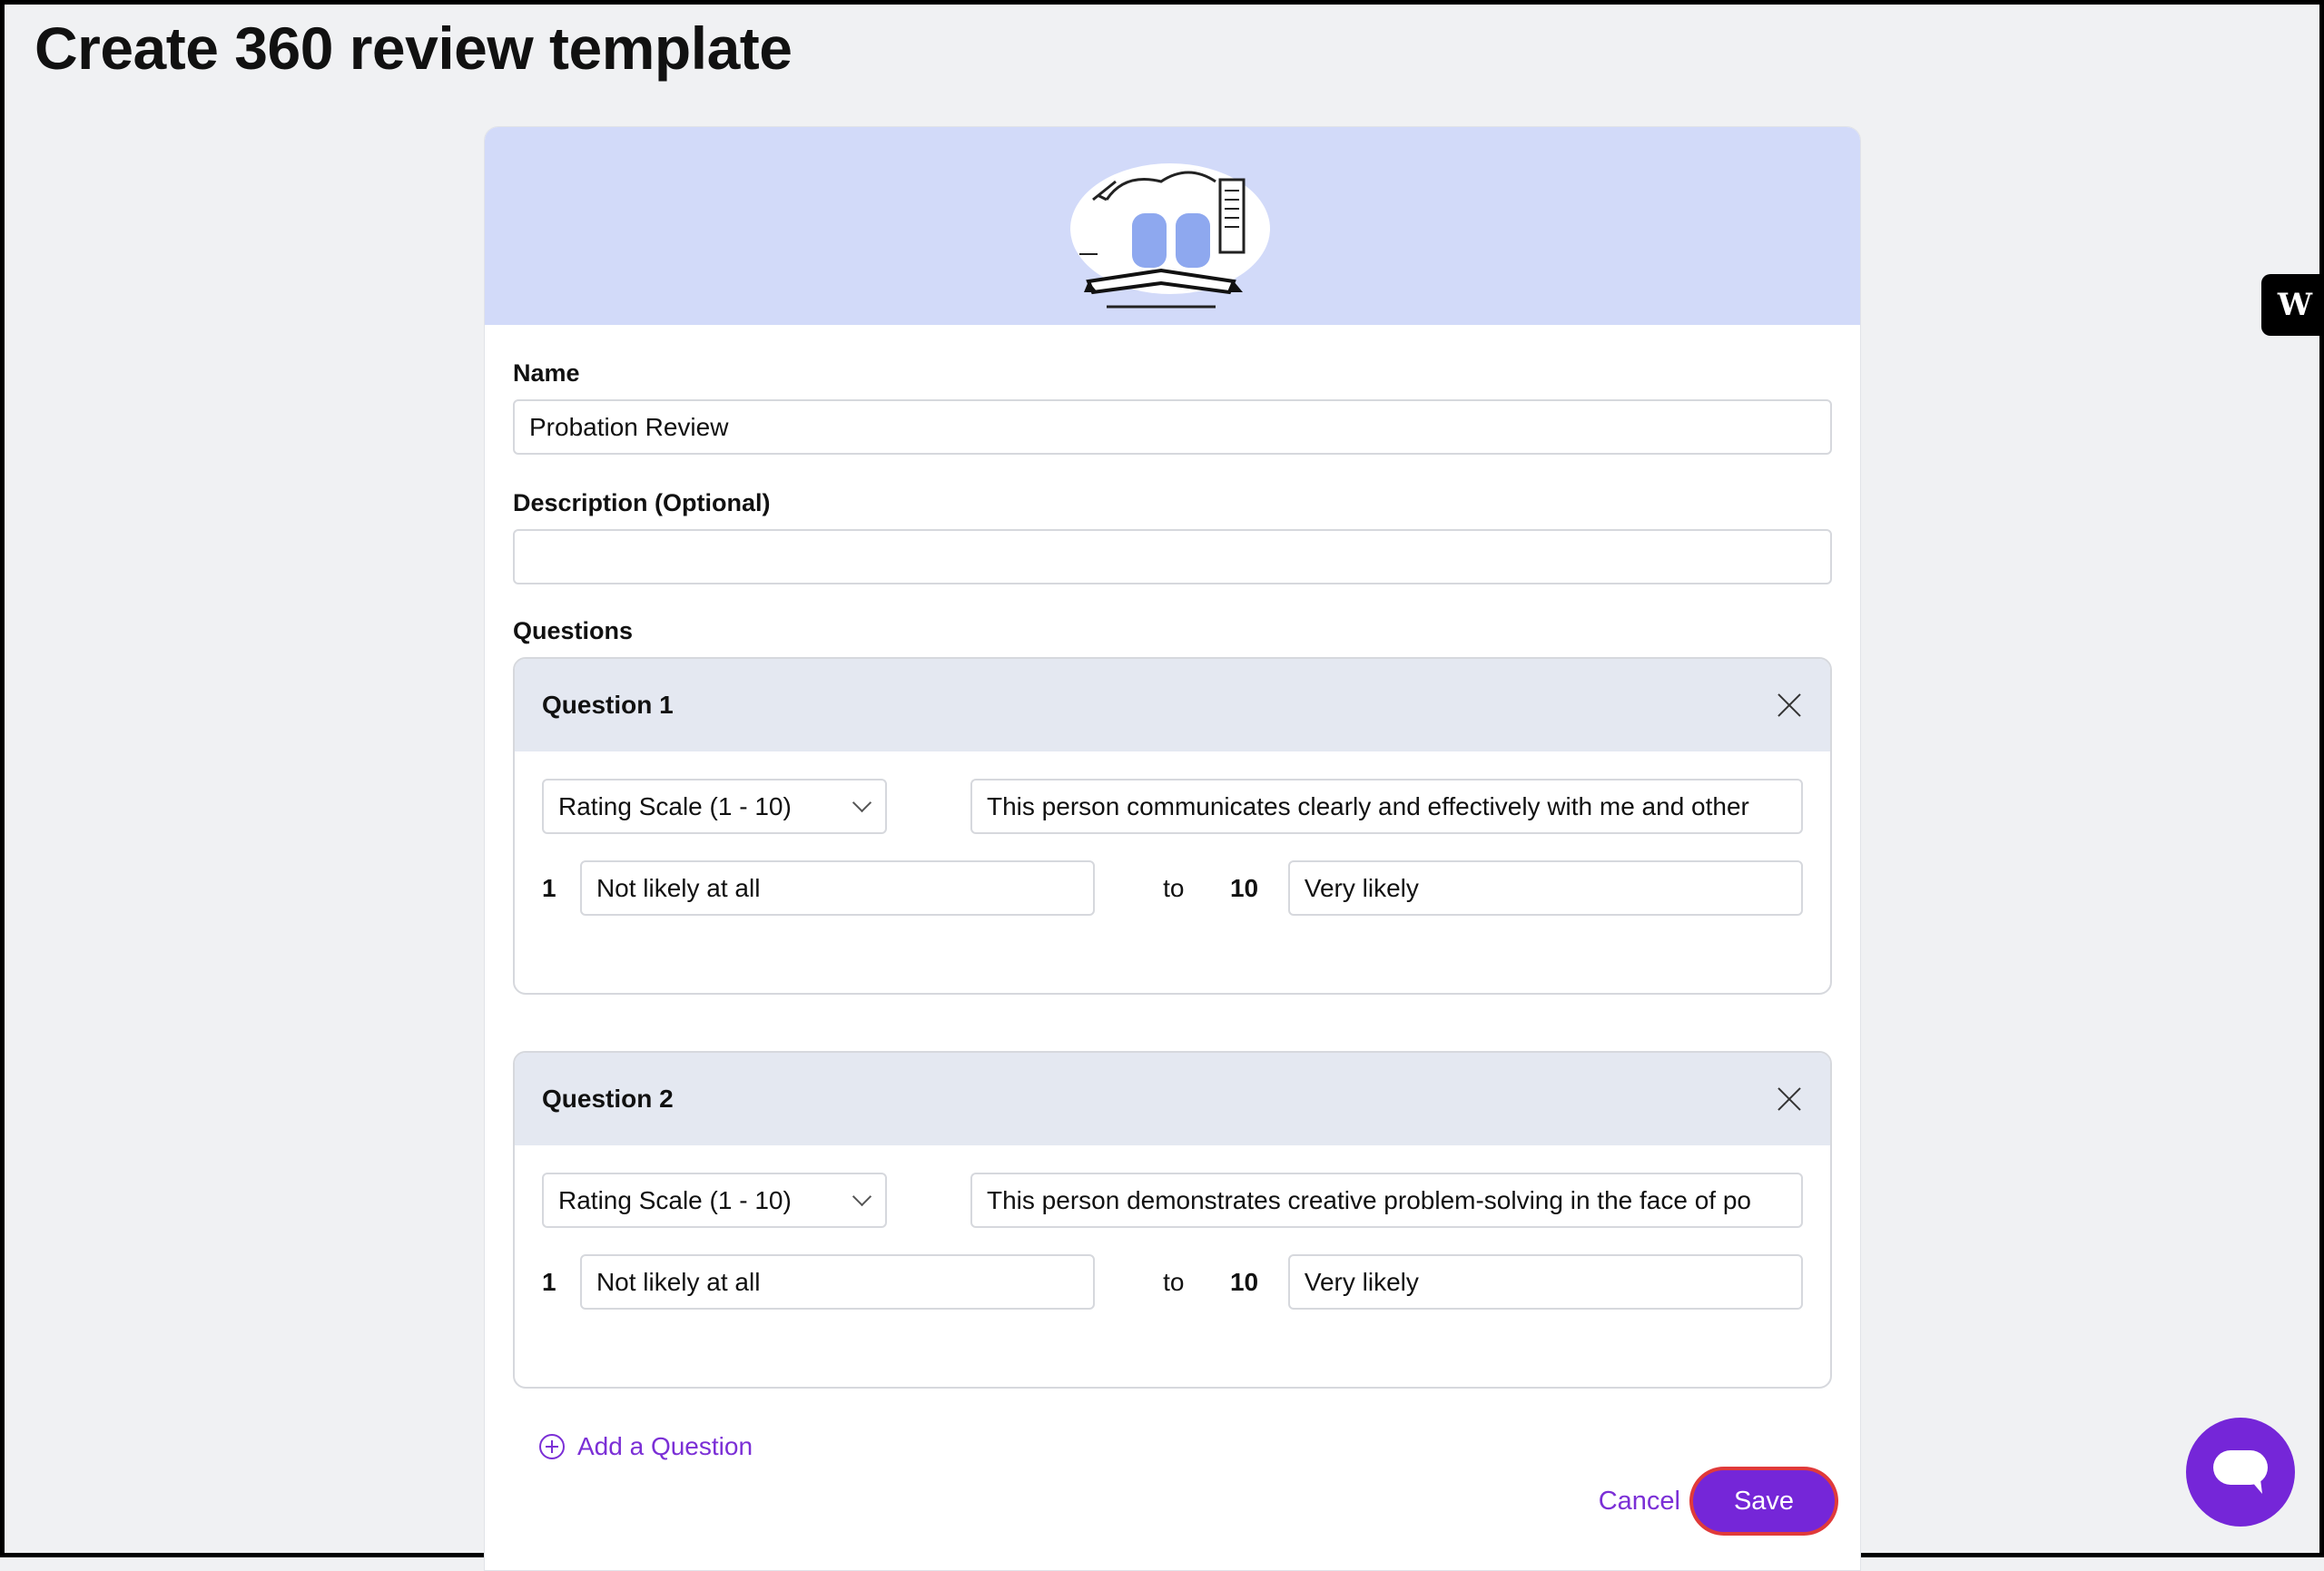 The width and height of the screenshot is (2324, 1571). I want to click on add-question-button: Add a Question, so click(1185, 1446).